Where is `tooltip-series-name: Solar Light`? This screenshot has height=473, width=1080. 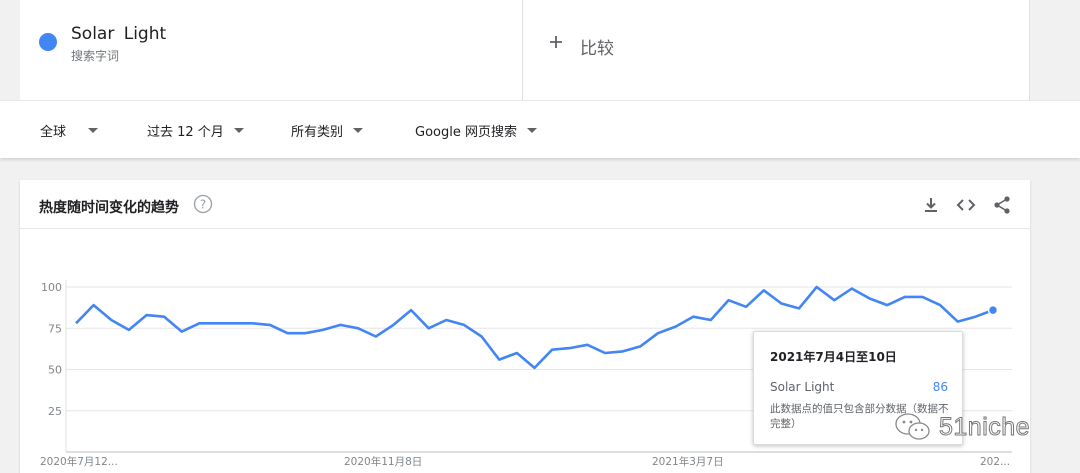 tooltip-series-name: Solar Light is located at coordinates (802, 387).